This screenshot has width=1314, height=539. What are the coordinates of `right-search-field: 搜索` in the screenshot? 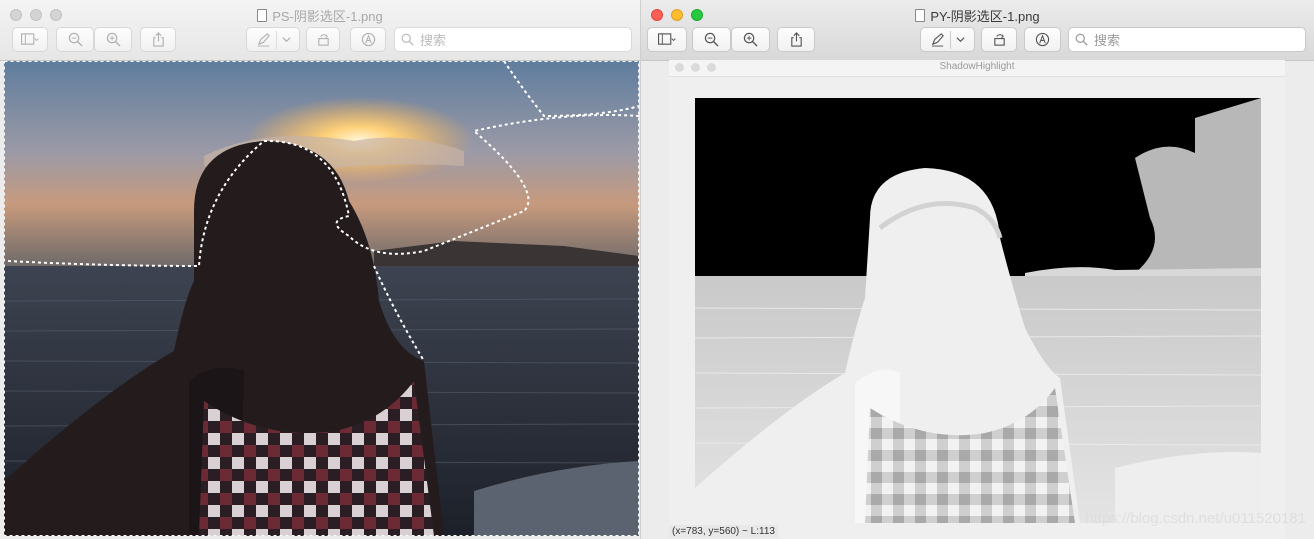 It's located at (1187, 39).